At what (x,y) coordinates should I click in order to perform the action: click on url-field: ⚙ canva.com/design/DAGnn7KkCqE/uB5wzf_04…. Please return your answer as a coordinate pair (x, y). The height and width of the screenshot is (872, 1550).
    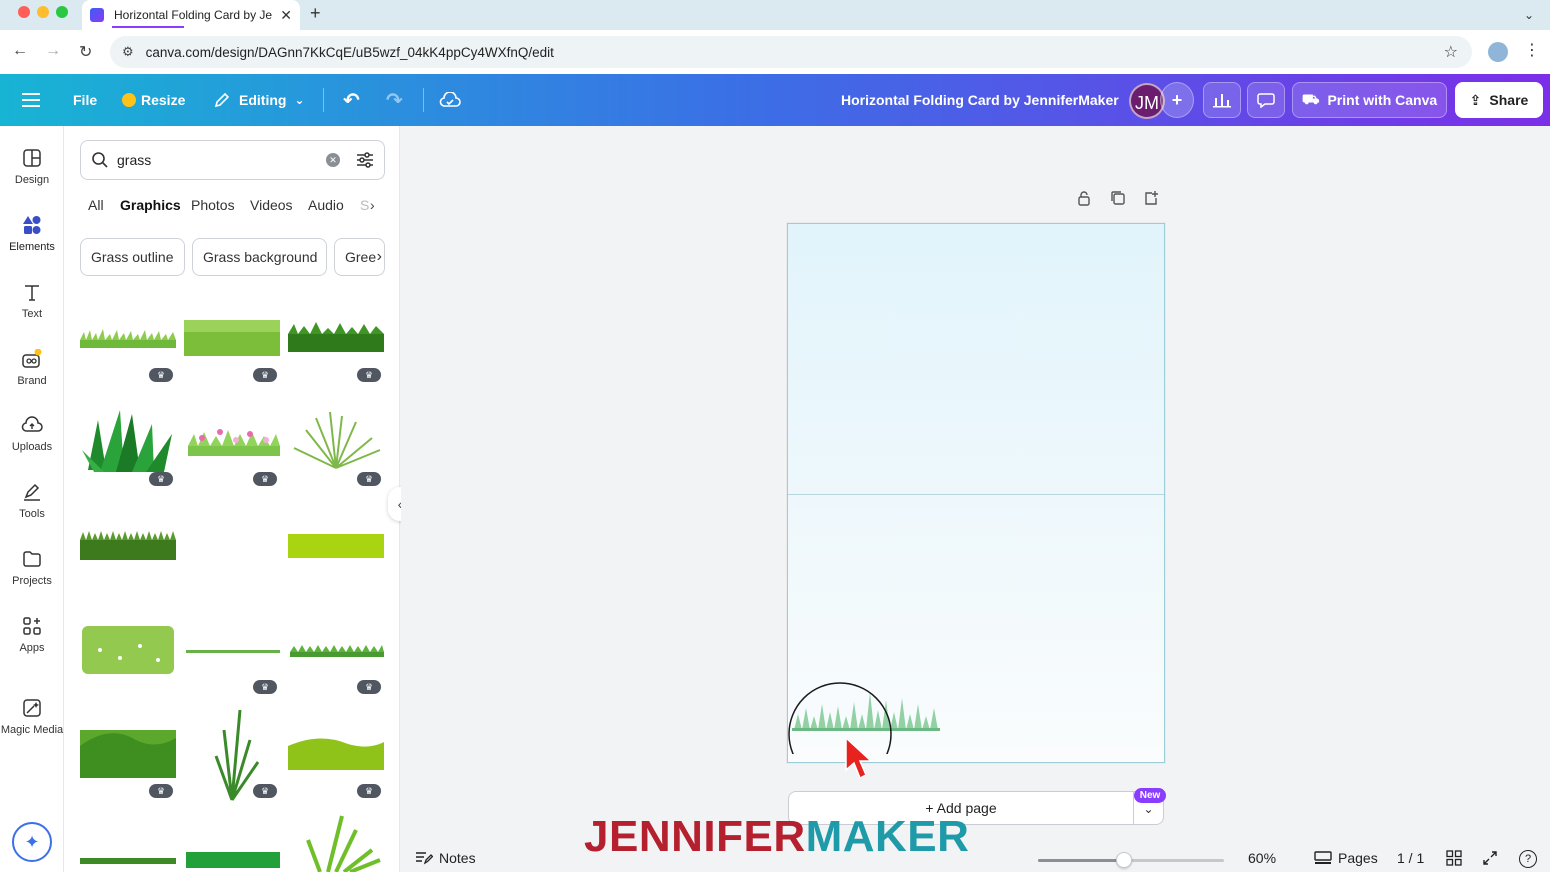
    Looking at the image, I should click on (791, 52).